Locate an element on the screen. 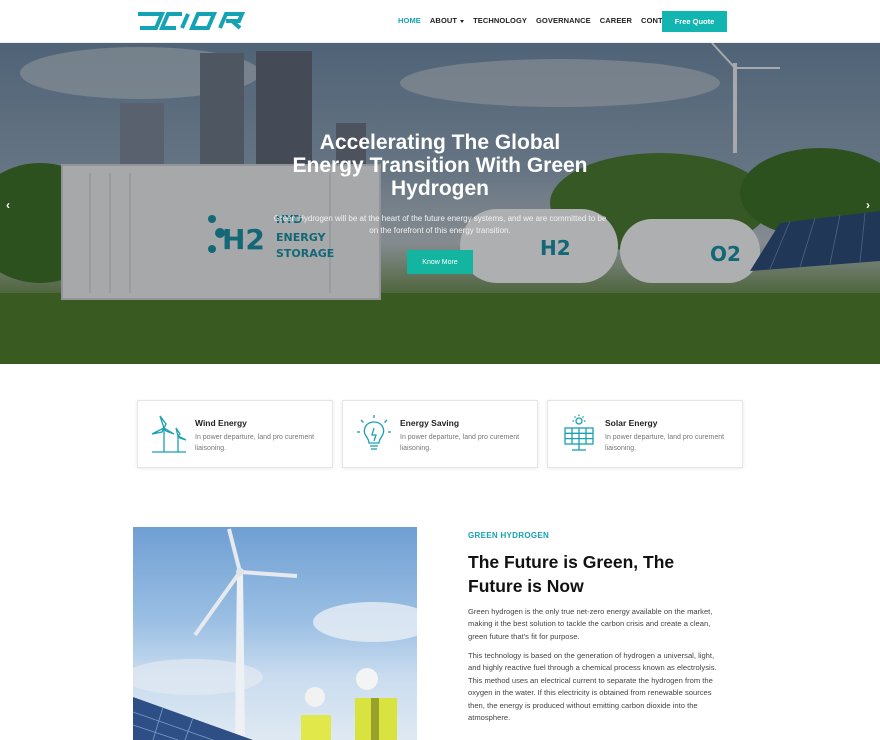  feature-title: Wind Energy is located at coordinates (221, 423).